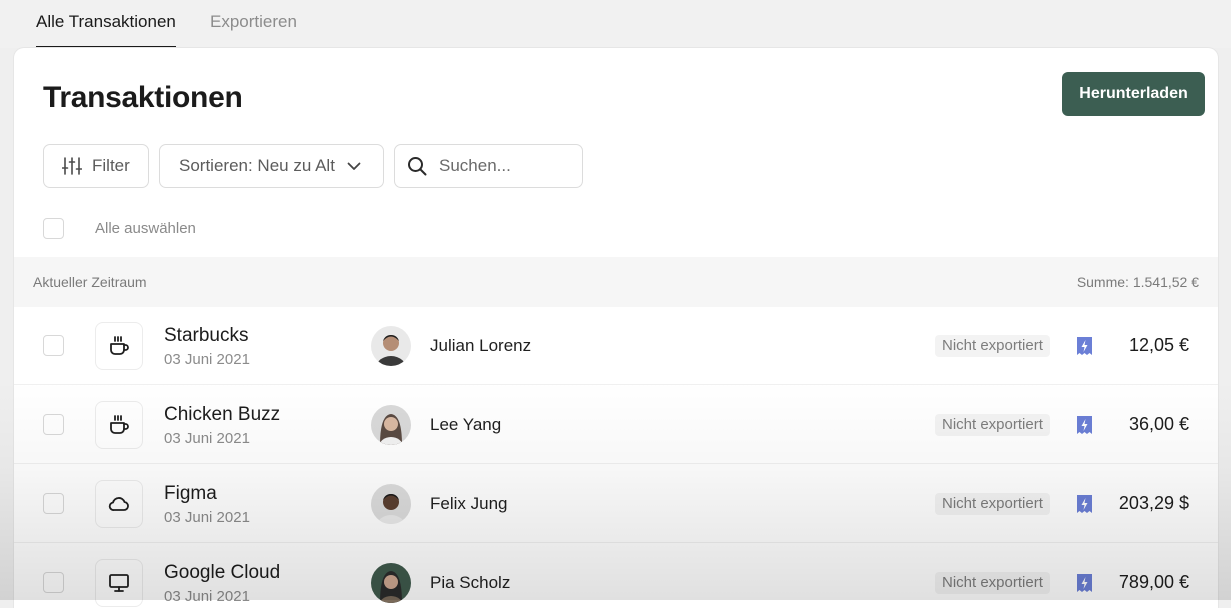 Image resolution: width=1231 pixels, height=608 pixels. Describe the element at coordinates (106, 30) in the screenshot. I see `tab-alle-transaktionen: Alle Transaktionen` at that location.